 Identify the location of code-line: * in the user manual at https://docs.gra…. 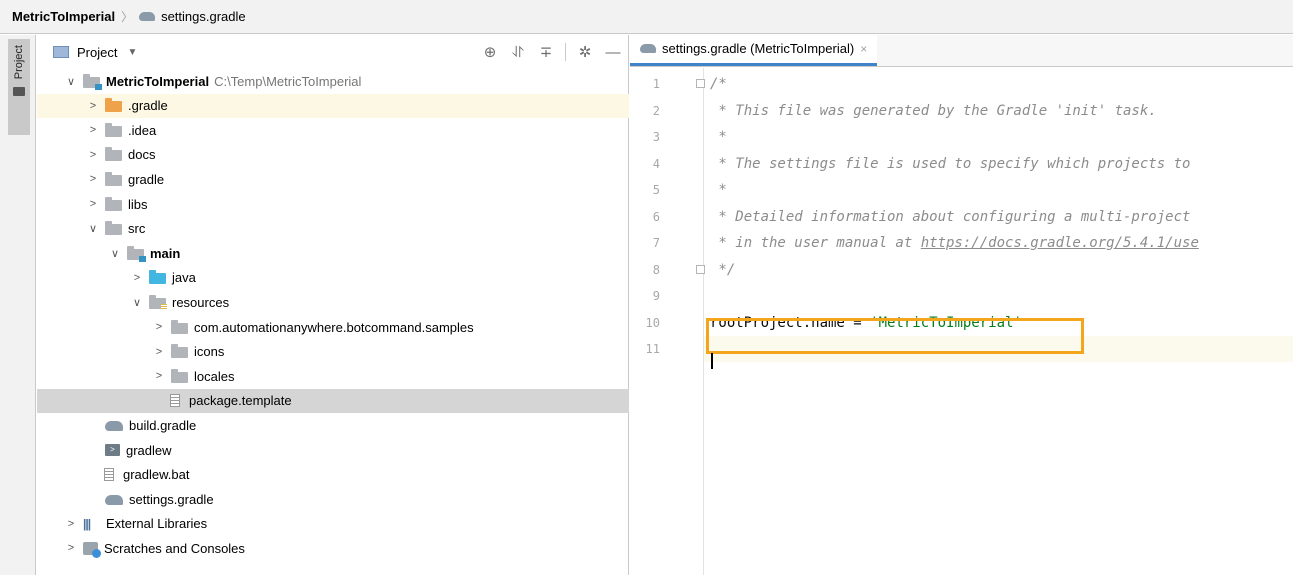
(998, 243).